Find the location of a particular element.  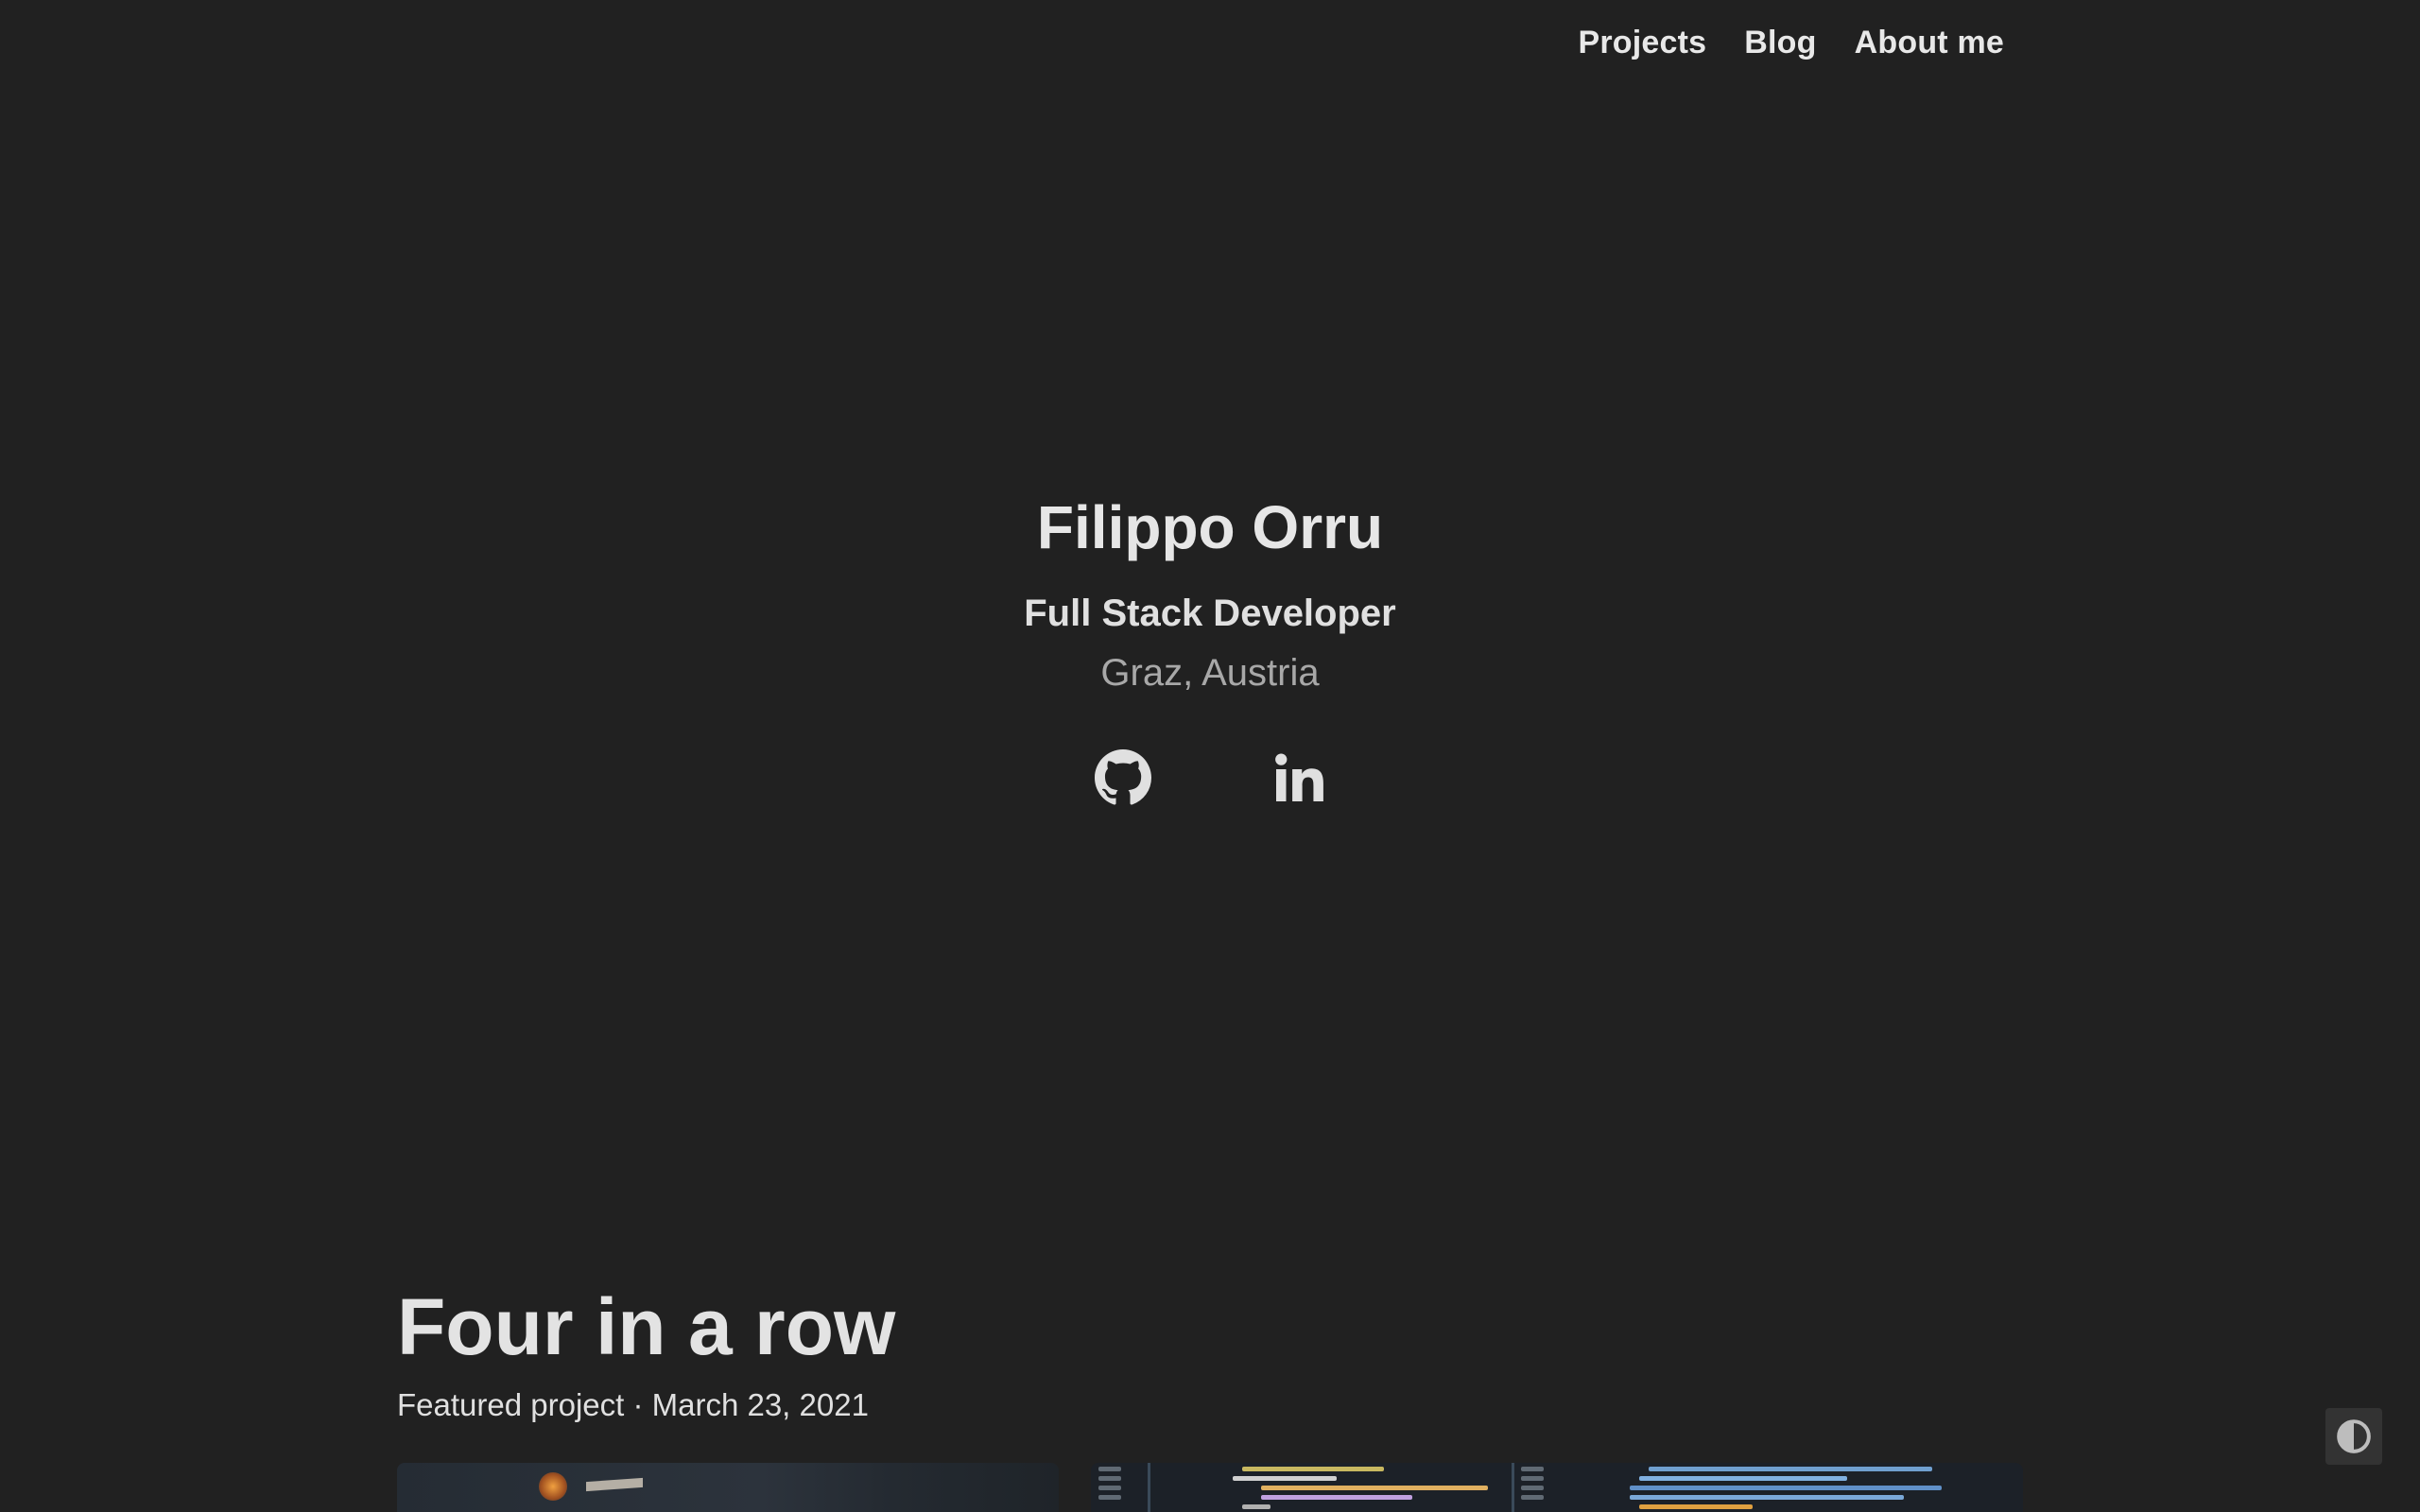

hero-location: Graz, Austria is located at coordinates (1210, 672).